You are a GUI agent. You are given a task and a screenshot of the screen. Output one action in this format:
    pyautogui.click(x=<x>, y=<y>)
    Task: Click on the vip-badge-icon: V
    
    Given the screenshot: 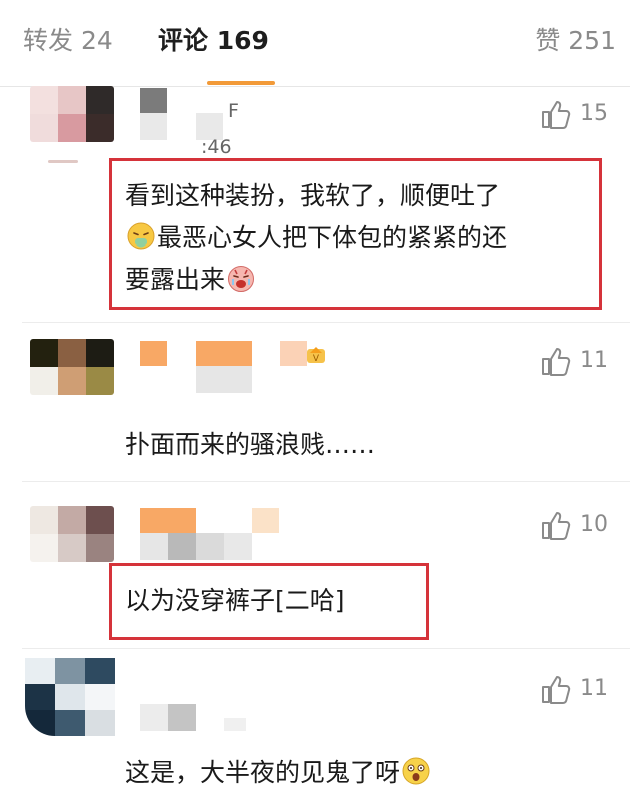 What is the action you would take?
    pyautogui.click(x=316, y=355)
    